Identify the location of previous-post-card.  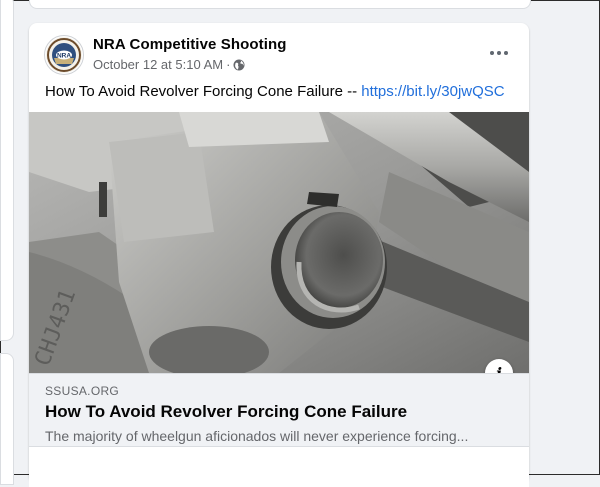
(280, 4).